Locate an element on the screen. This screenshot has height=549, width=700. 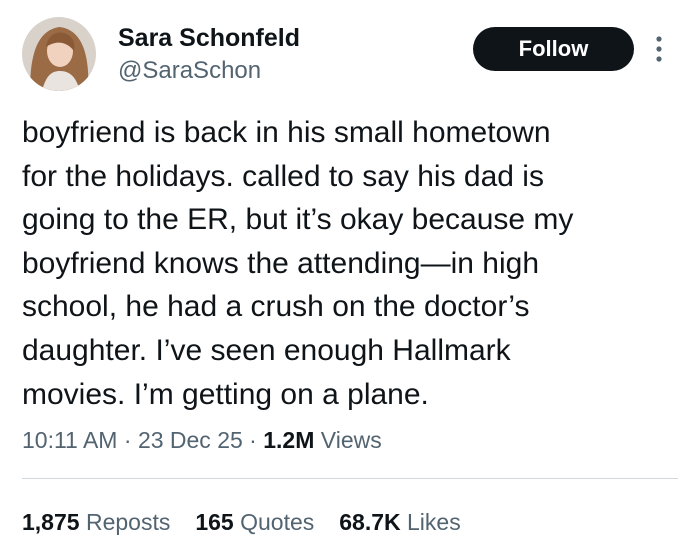
avatar-image is located at coordinates (59, 54).